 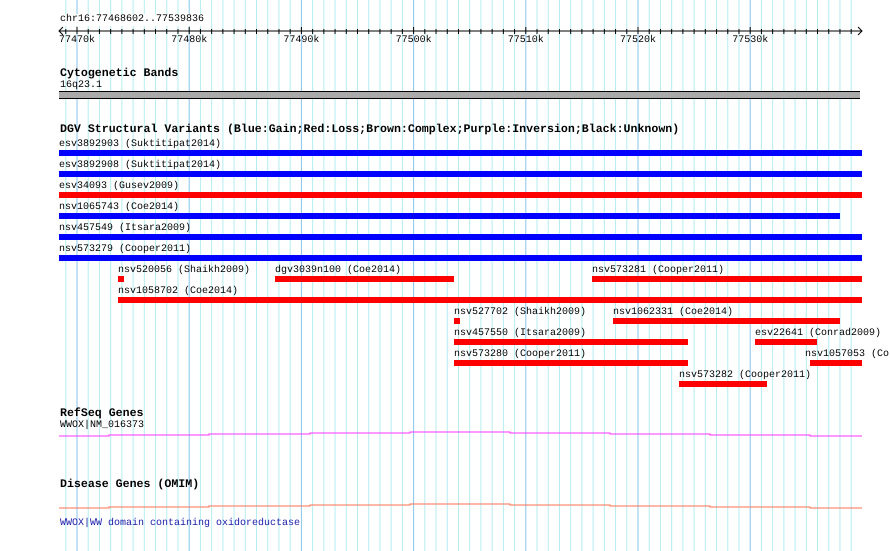 What do you see at coordinates (140, 145) in the screenshot?
I see `variant-label: esv3892903 (Suktitipat2014)` at bounding box center [140, 145].